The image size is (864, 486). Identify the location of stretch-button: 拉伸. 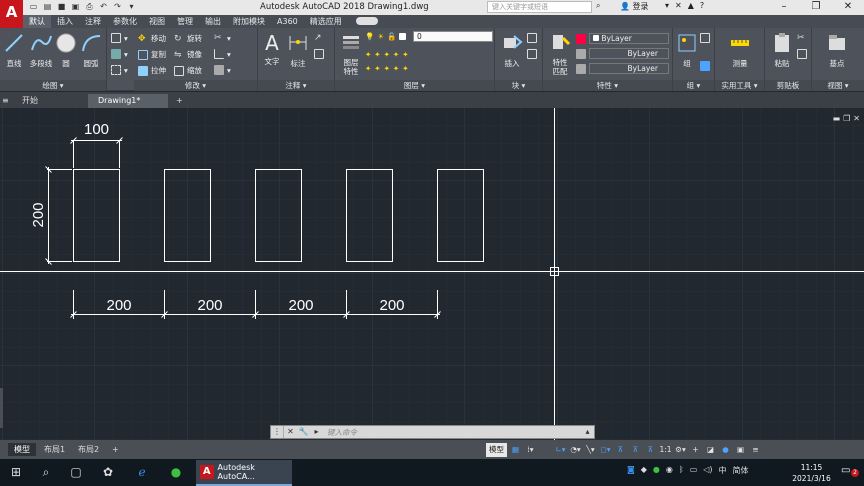
(152, 70).